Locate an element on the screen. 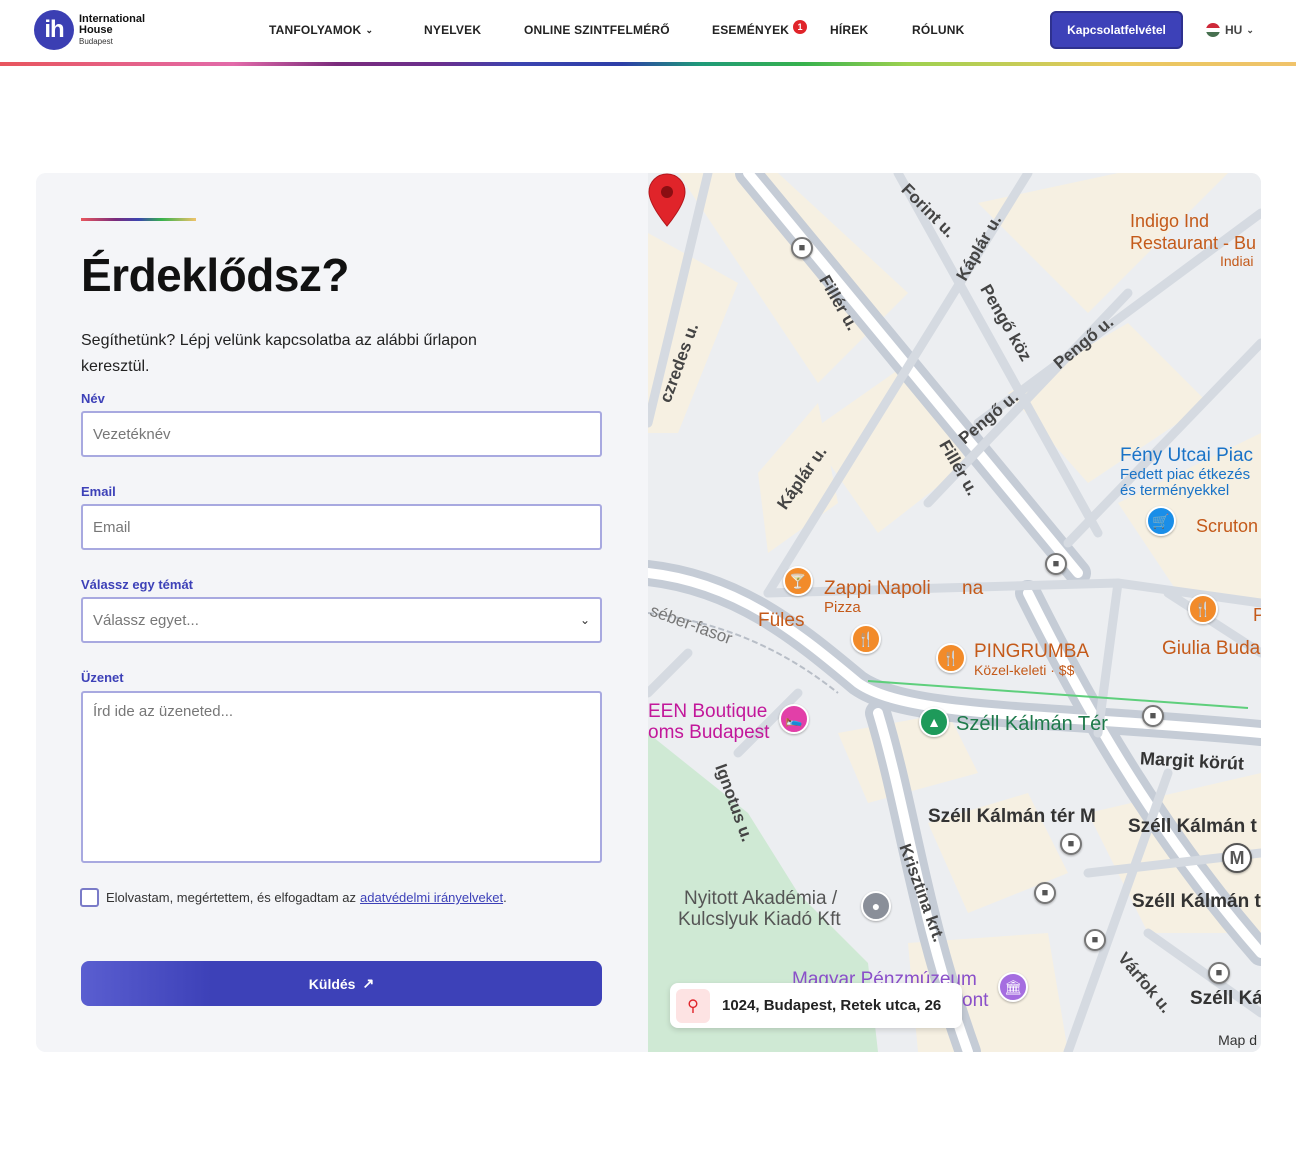 This screenshot has width=1296, height=1160. topic-select: Válassz egyet... ⌄ is located at coordinates (341, 620).